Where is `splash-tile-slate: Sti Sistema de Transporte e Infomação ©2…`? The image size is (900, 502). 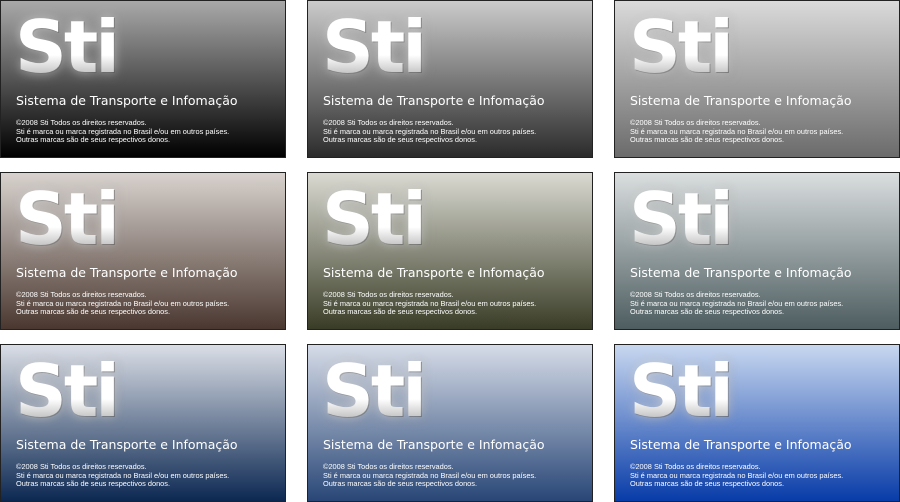 splash-tile-slate: Sti Sistema de Transporte e Infomação ©2… is located at coordinates (757, 251).